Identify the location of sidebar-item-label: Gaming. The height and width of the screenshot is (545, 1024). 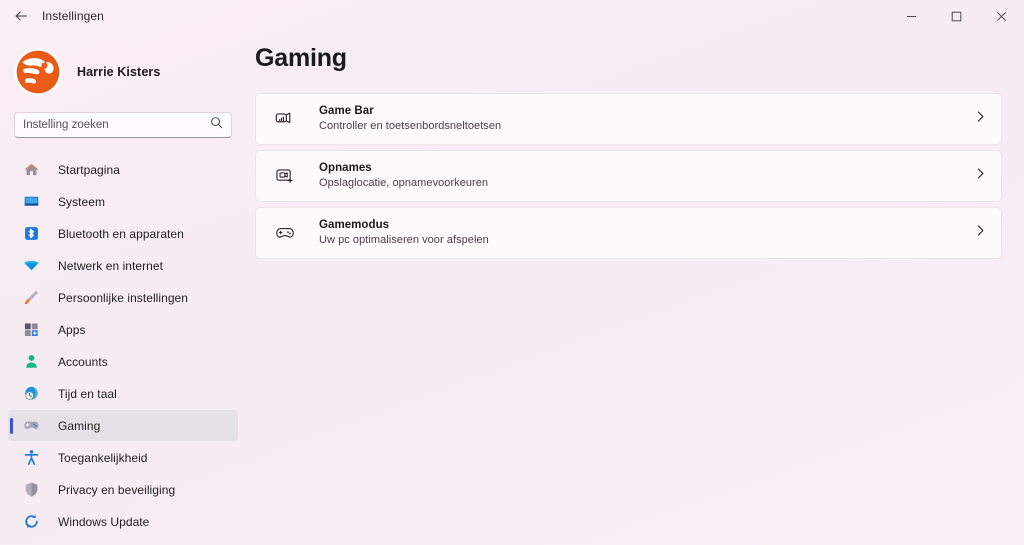
(79, 425).